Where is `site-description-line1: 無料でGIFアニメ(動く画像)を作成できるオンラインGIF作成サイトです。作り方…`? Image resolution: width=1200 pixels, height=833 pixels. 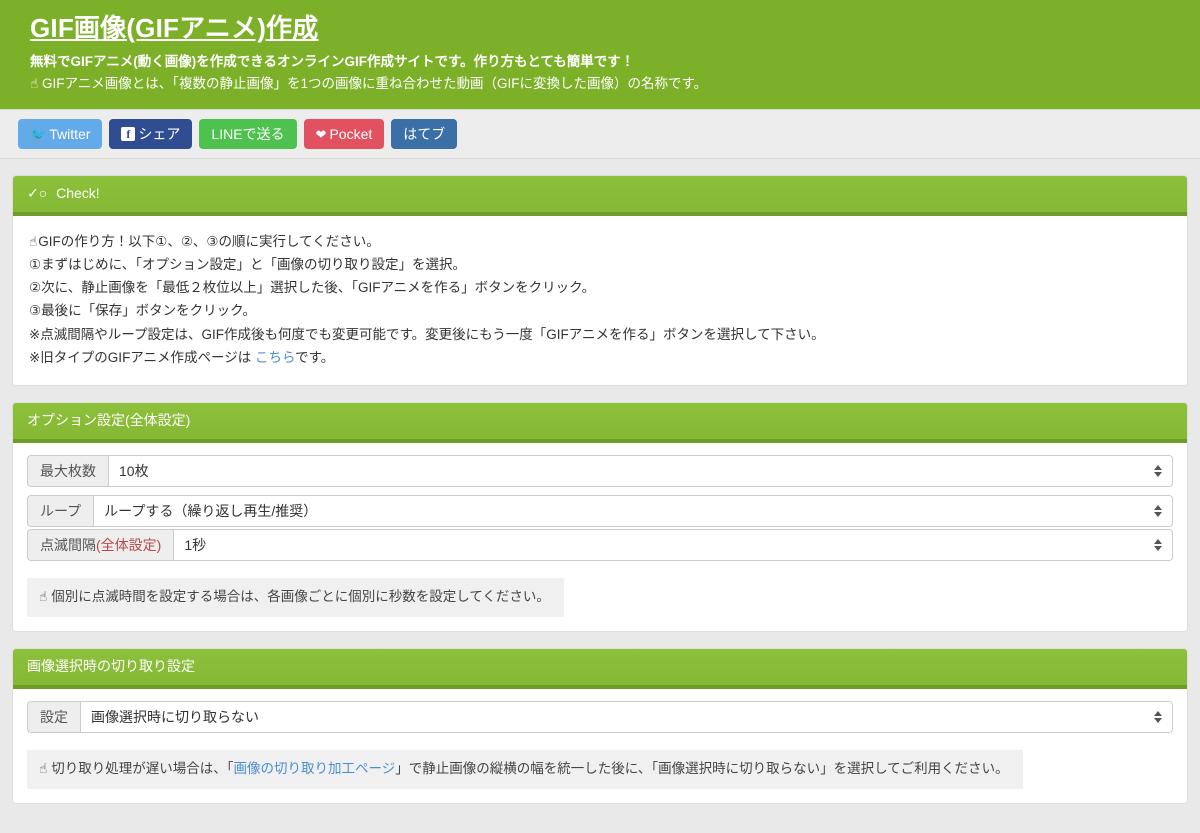 site-description-line1: 無料でGIFアニメ(動く画像)を作成できるオンラインGIF作成サイトです。作り方… is located at coordinates (332, 61).